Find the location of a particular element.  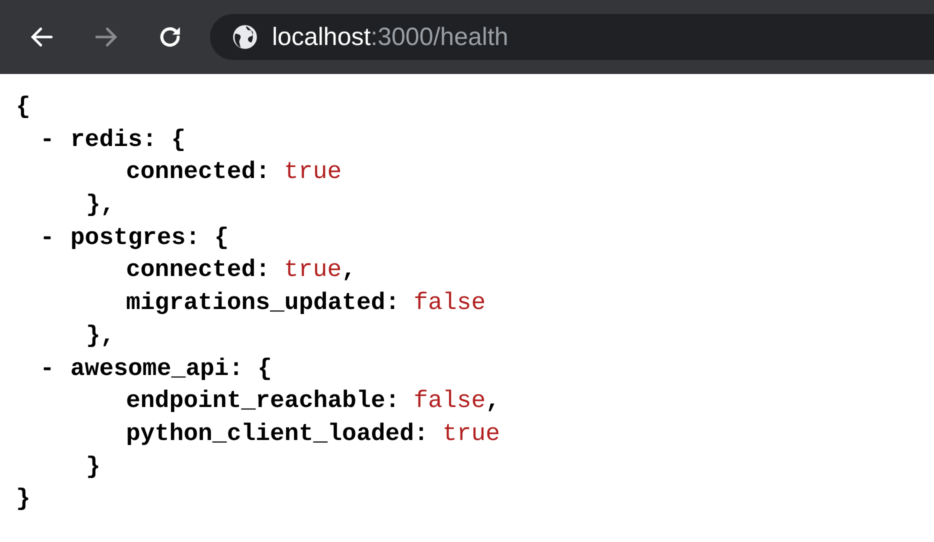

key-text: redis: { is located at coordinates (128, 141).